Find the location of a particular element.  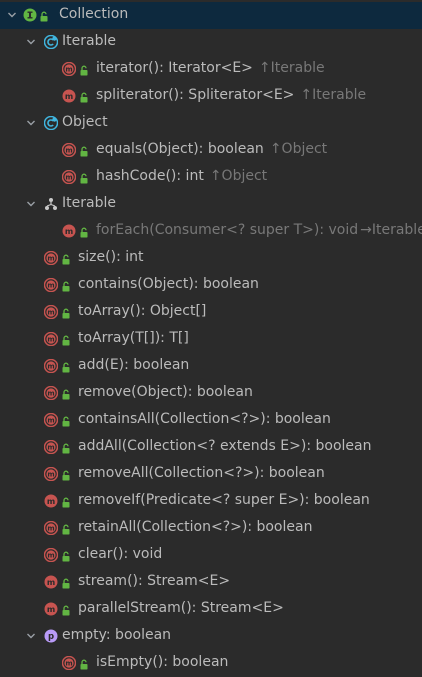

member-label: clear (): void is located at coordinates (120, 554).